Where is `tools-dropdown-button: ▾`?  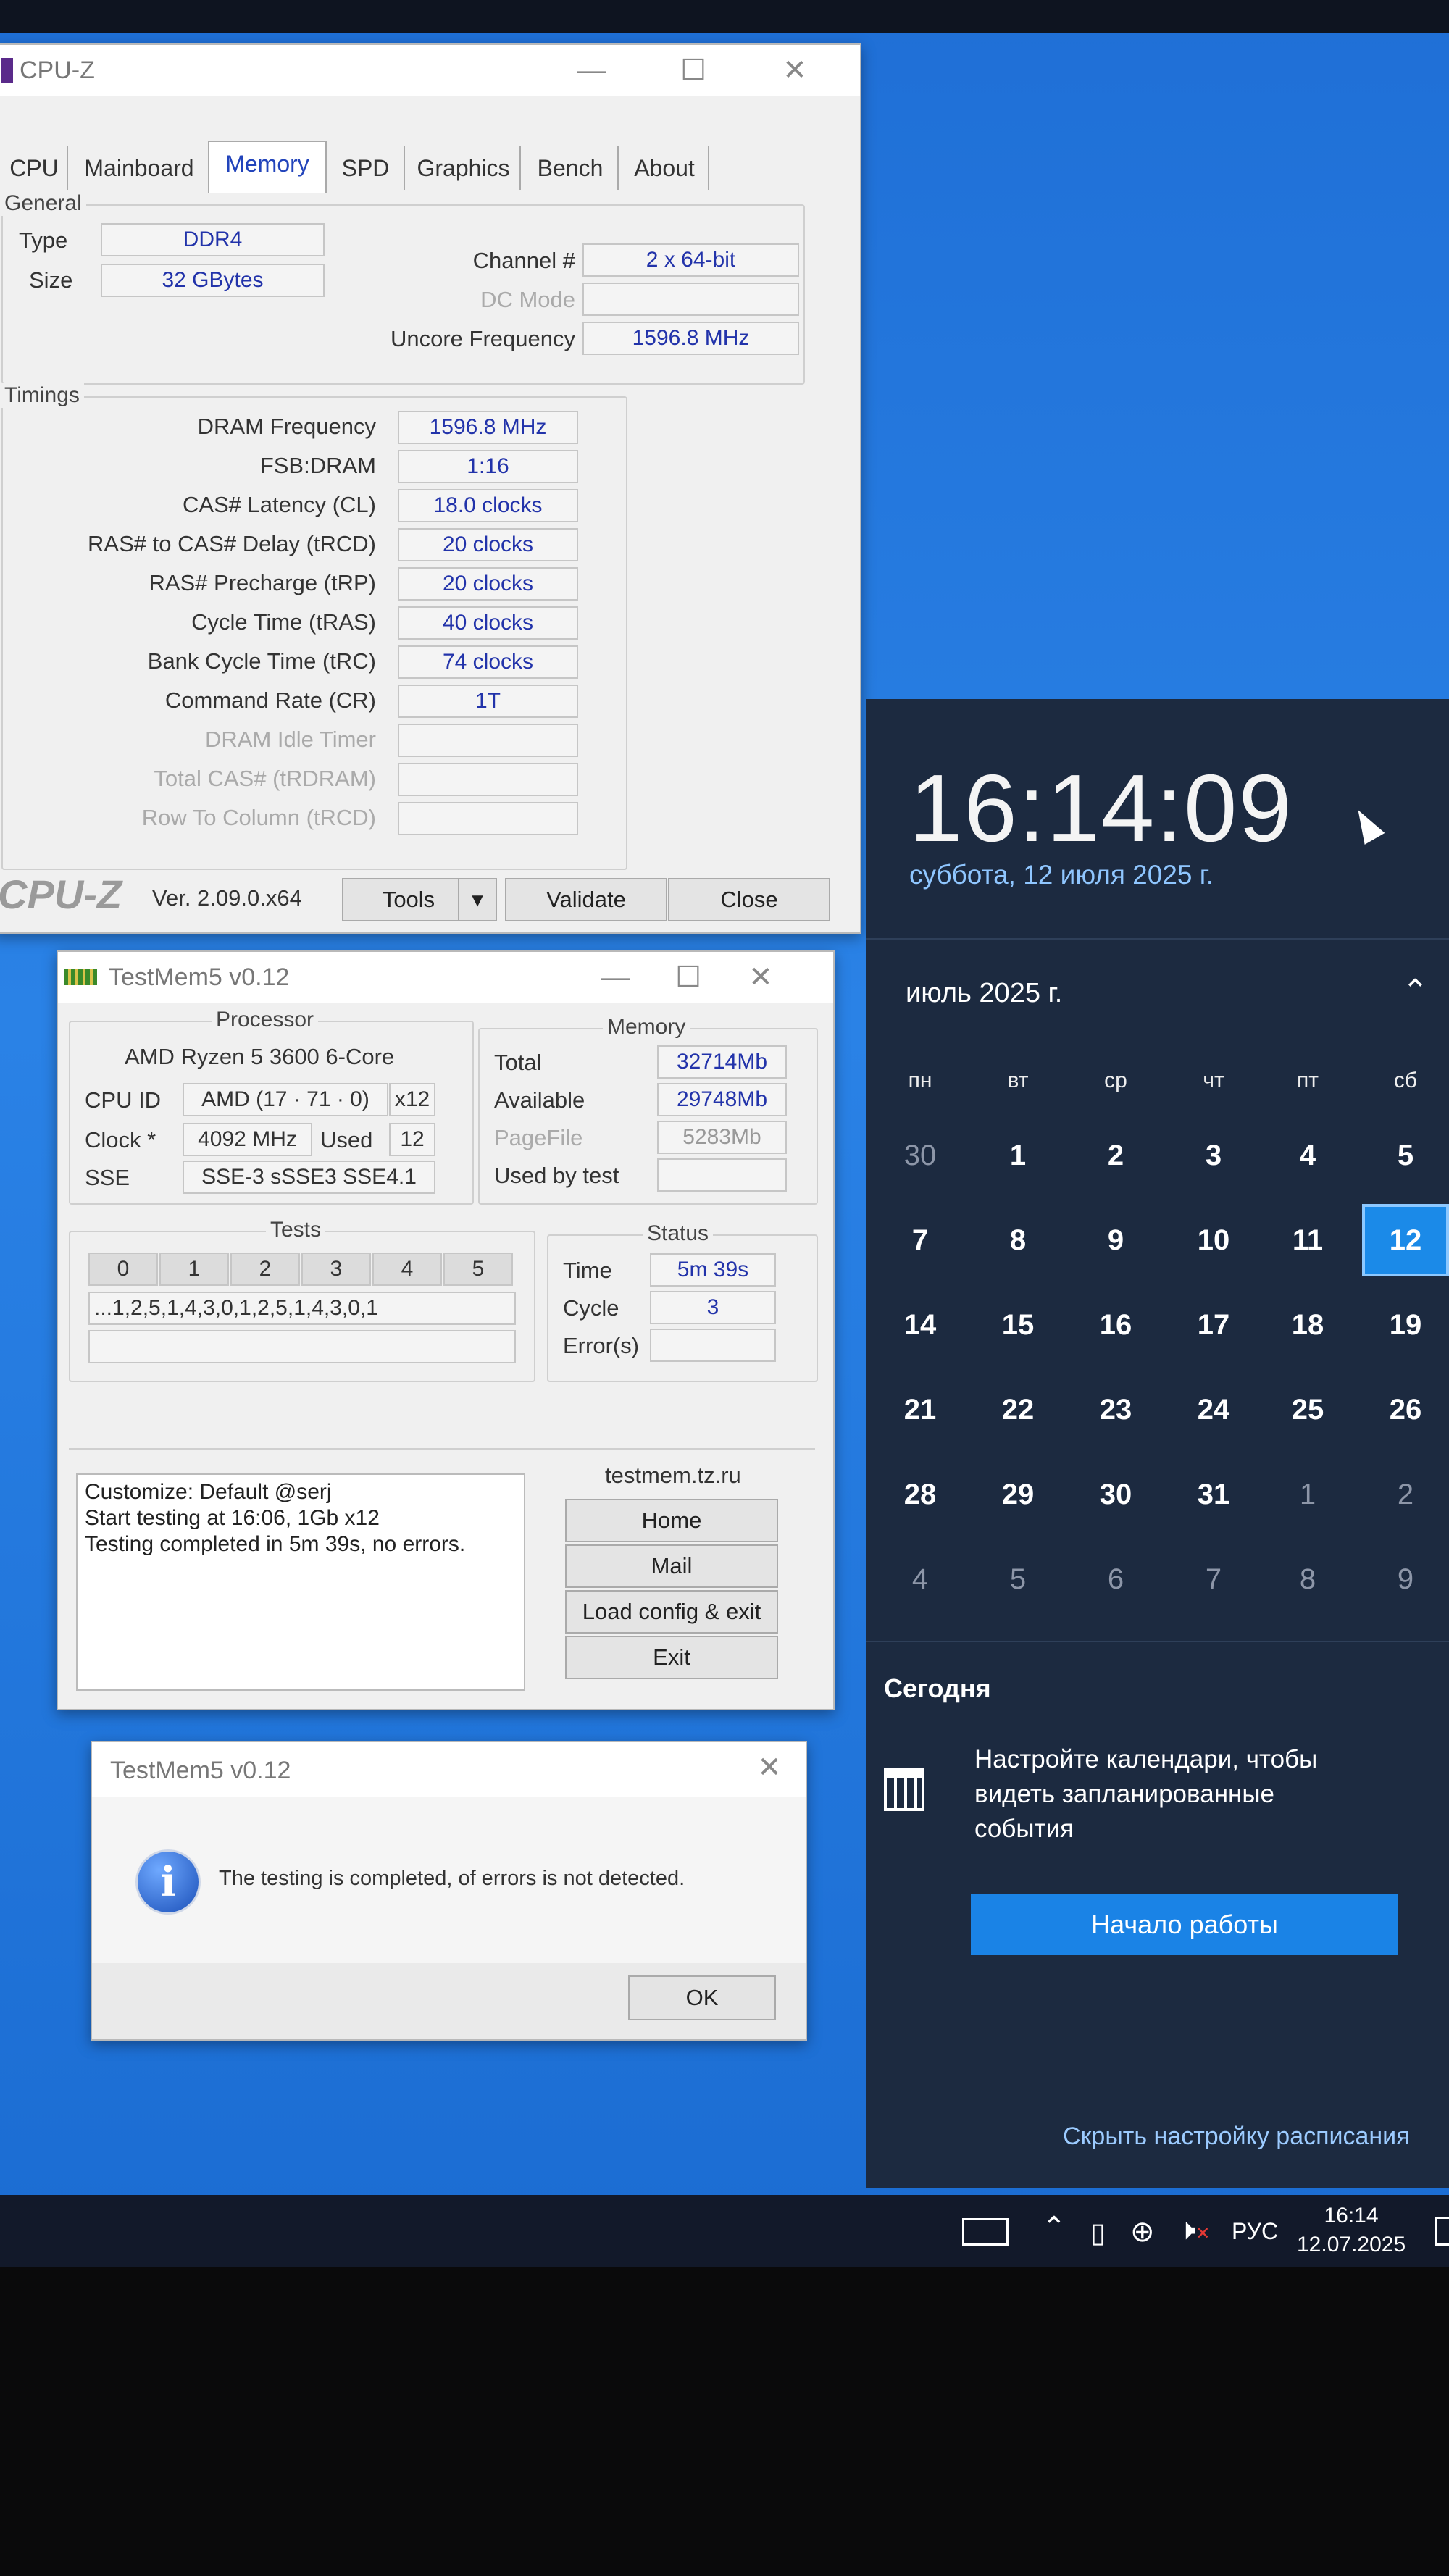 tools-dropdown-button: ▾ is located at coordinates (478, 900).